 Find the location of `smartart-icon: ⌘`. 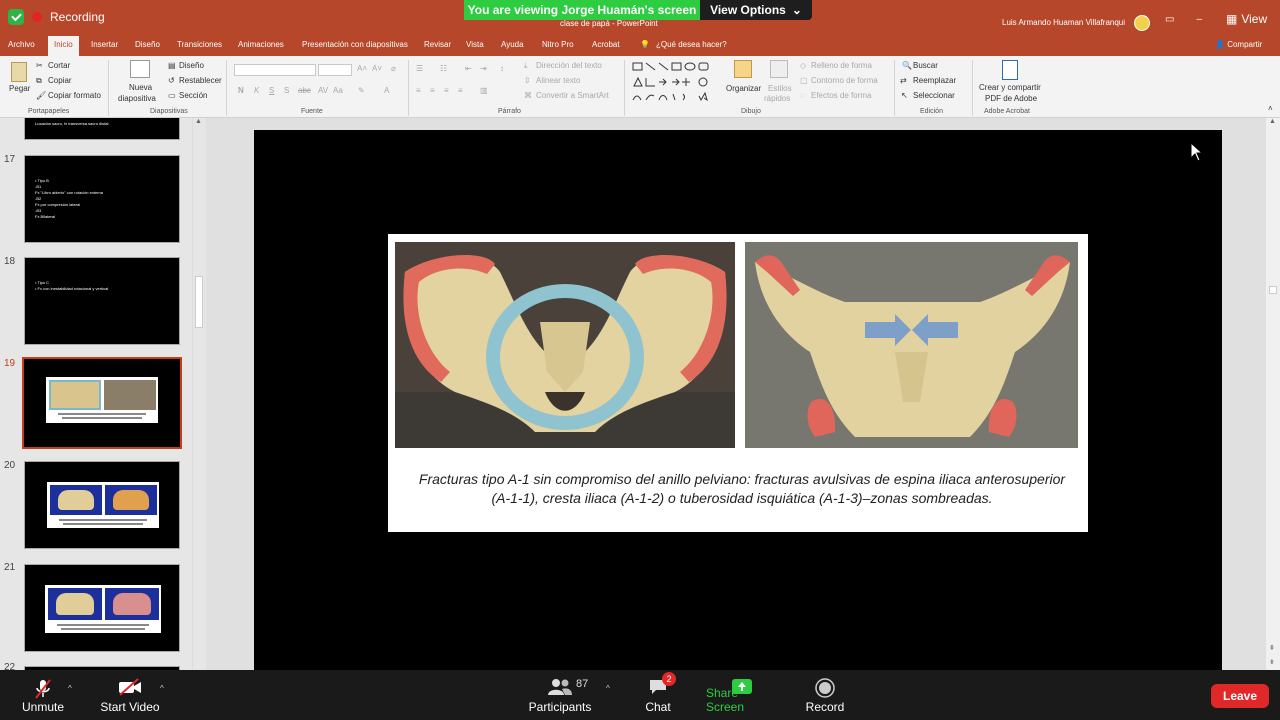

smartart-icon: ⌘ is located at coordinates (528, 95).